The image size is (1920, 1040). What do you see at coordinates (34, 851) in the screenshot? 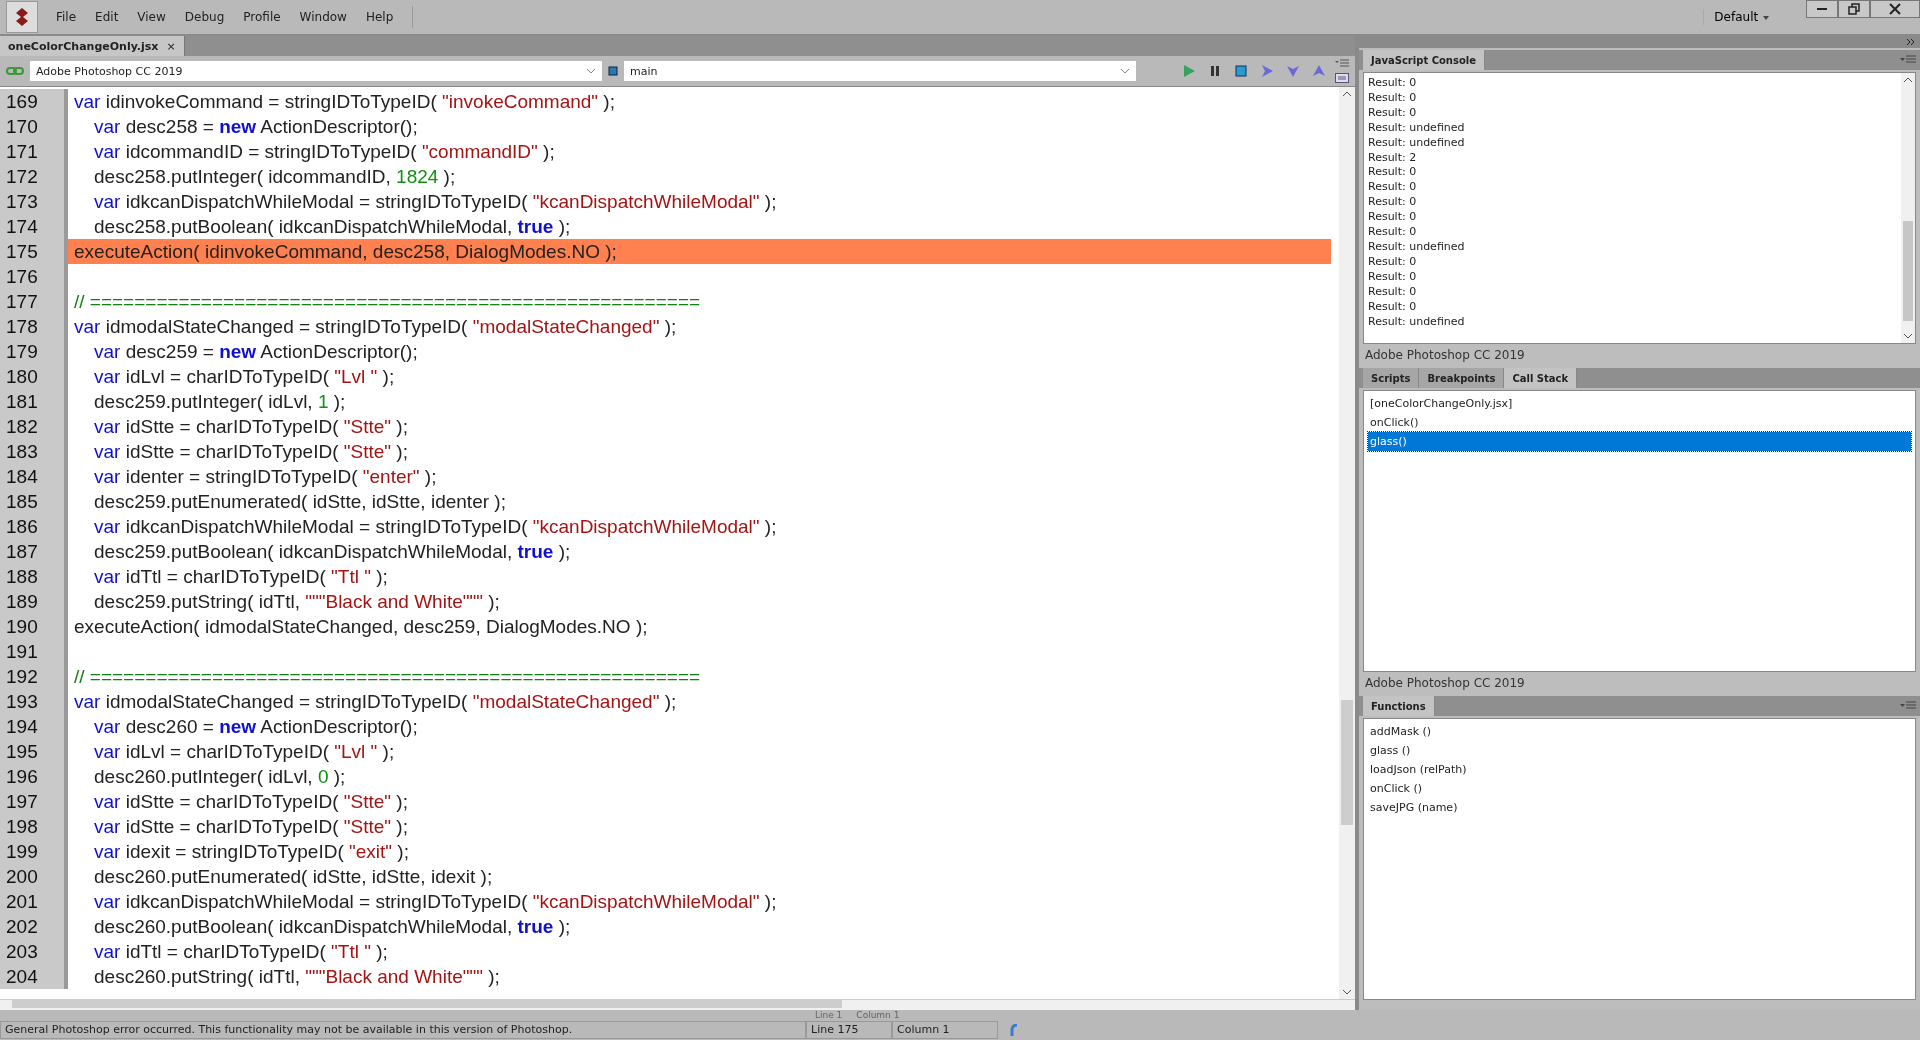
I see `line-number: 199` at bounding box center [34, 851].